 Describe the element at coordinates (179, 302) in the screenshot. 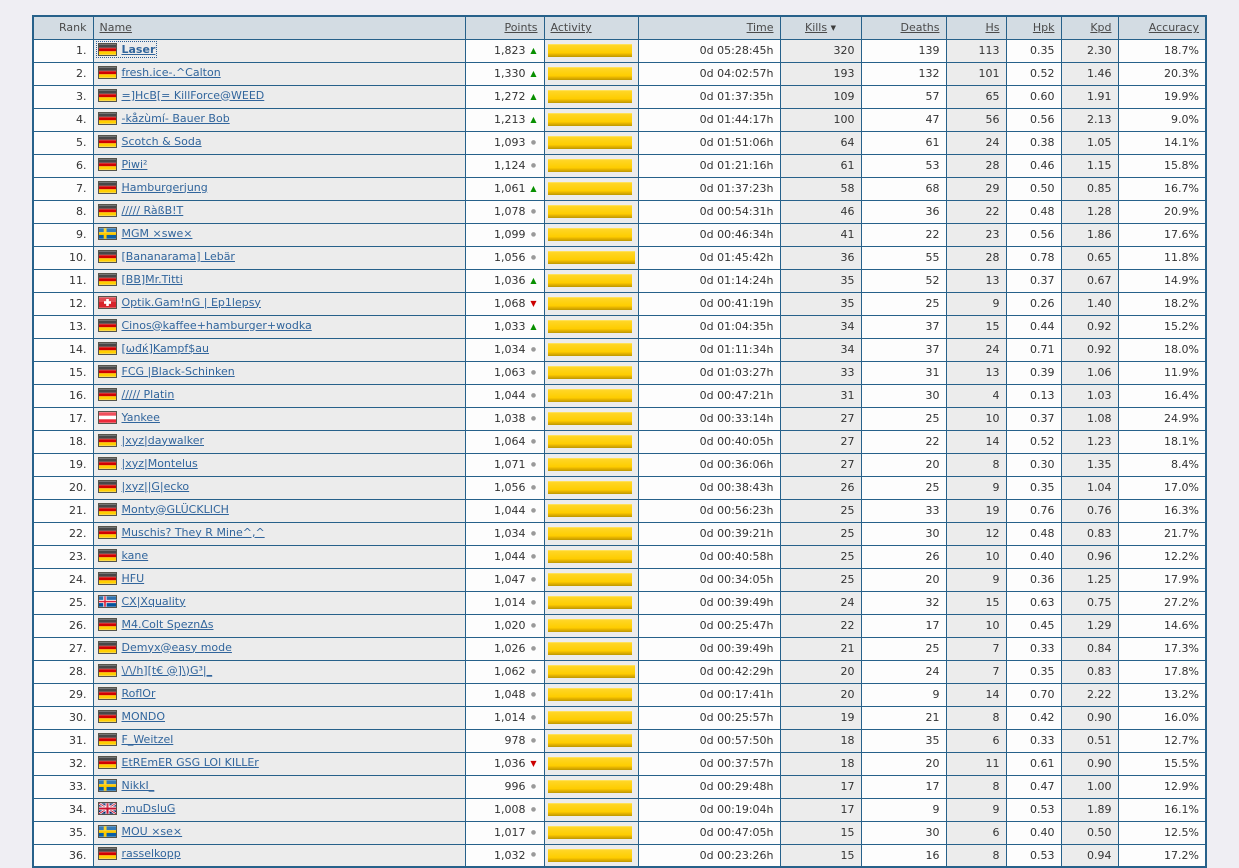

I see `player-link: Optik.Gam!nG | Ep1lepsy` at that location.